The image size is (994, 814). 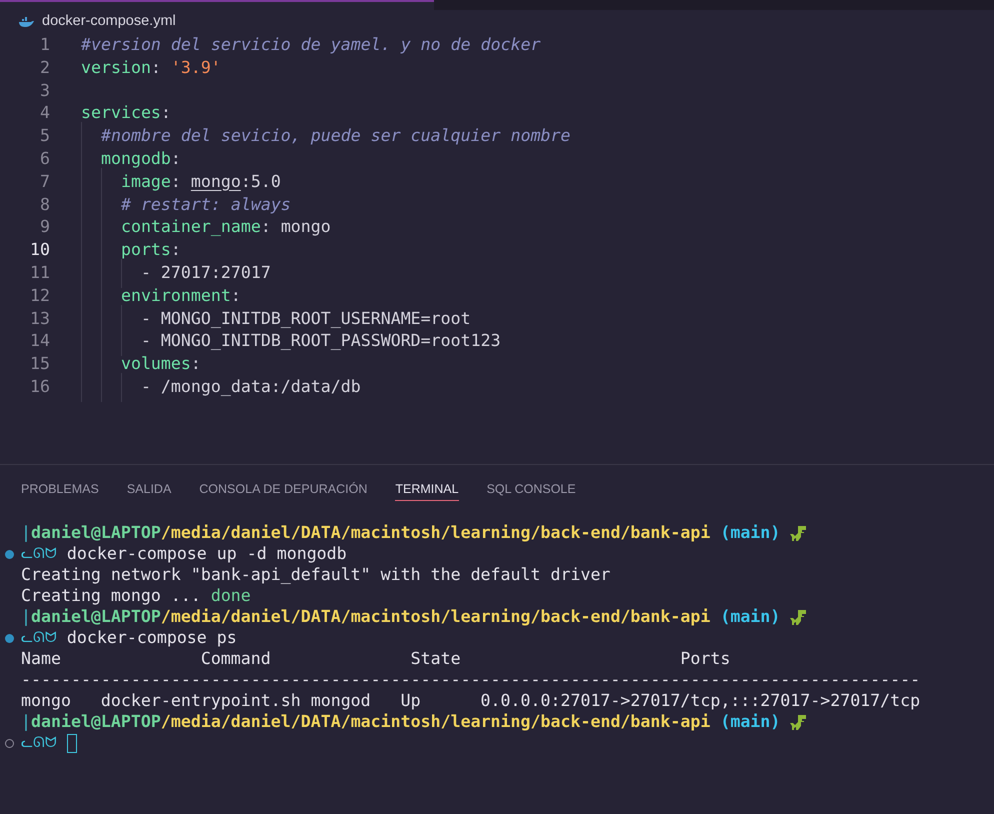 What do you see at coordinates (39, 295) in the screenshot?
I see `line-number: 12` at bounding box center [39, 295].